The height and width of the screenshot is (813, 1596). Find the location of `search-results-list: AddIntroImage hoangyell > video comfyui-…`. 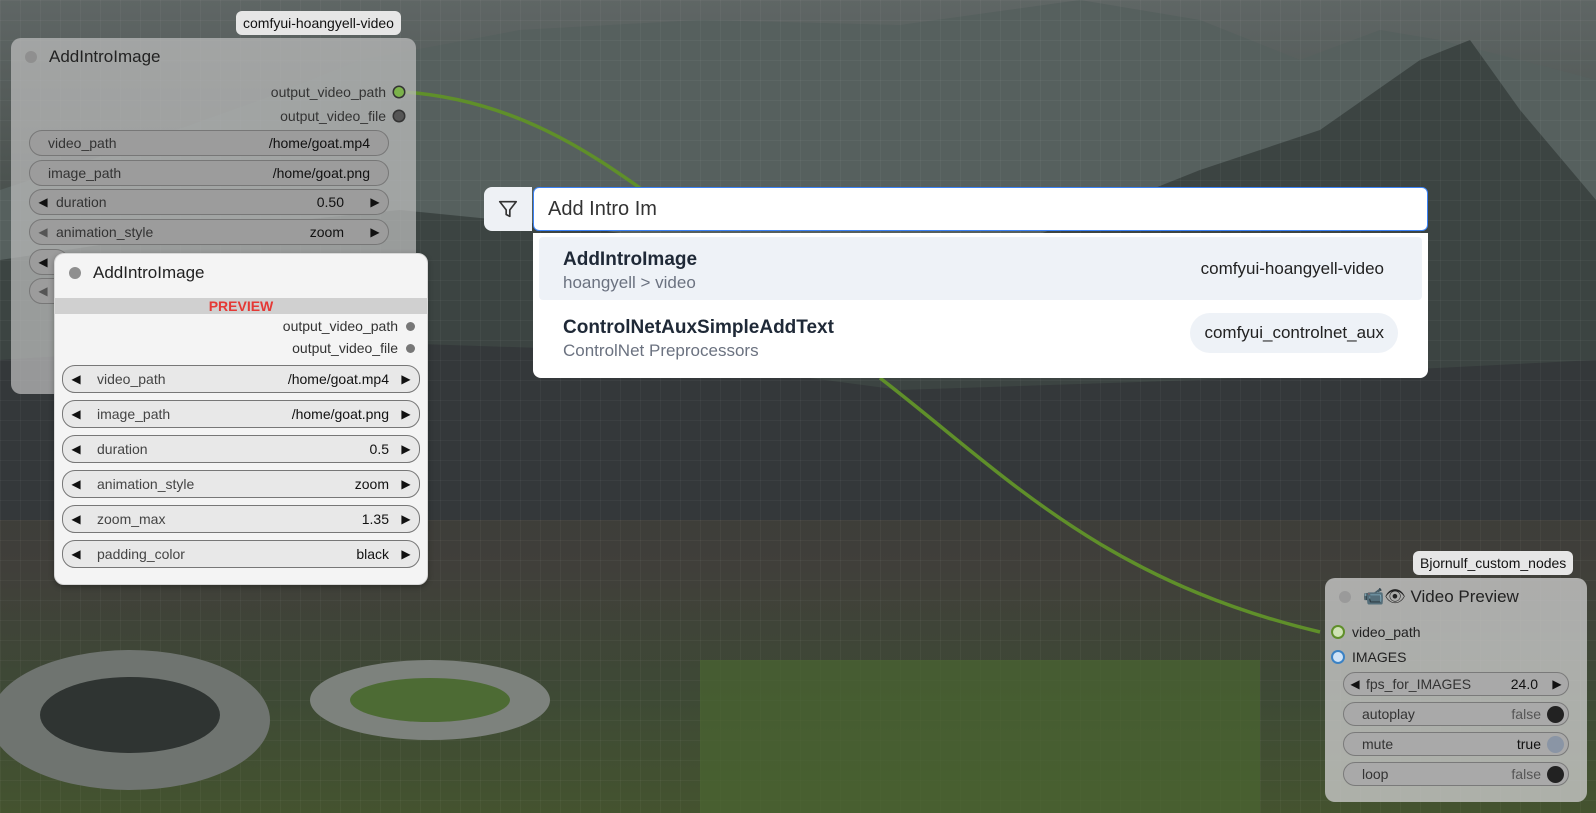

search-results-list: AddIntroImage hoangyell > video comfyui-… is located at coordinates (980, 305).